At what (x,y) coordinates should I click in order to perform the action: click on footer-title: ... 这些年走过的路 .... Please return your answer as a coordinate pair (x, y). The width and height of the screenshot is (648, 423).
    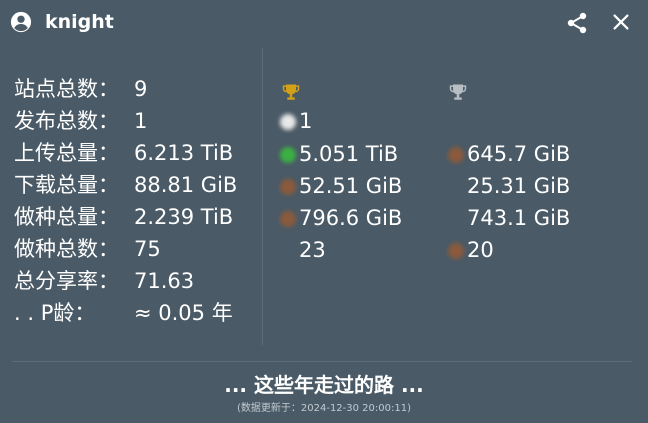
    Looking at the image, I should click on (324, 385).